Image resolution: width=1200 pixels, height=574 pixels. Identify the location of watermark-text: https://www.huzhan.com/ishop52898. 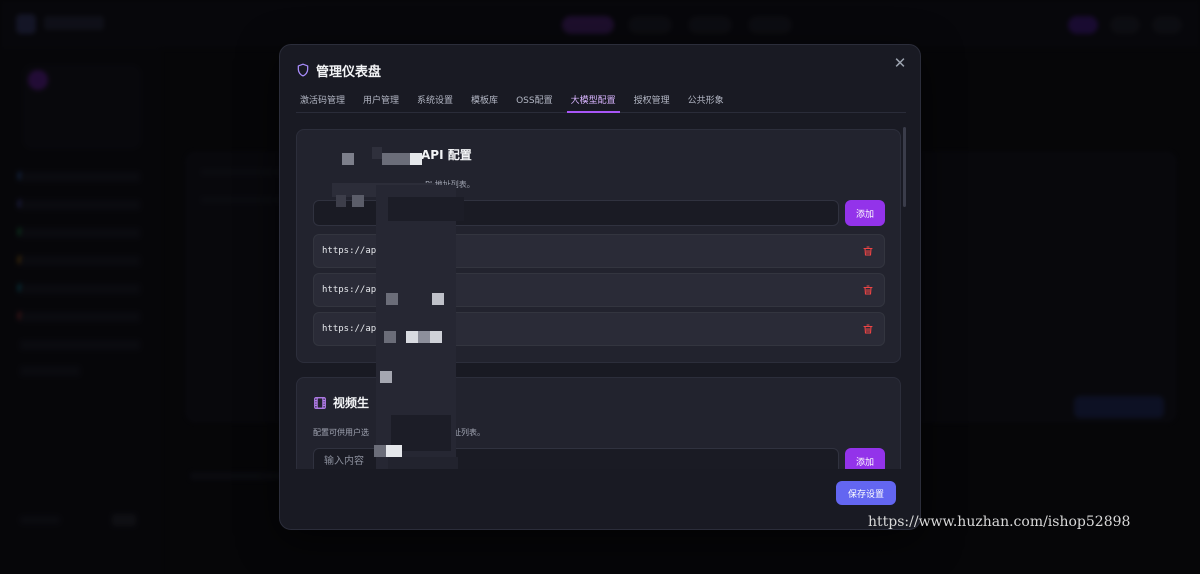
(999, 522).